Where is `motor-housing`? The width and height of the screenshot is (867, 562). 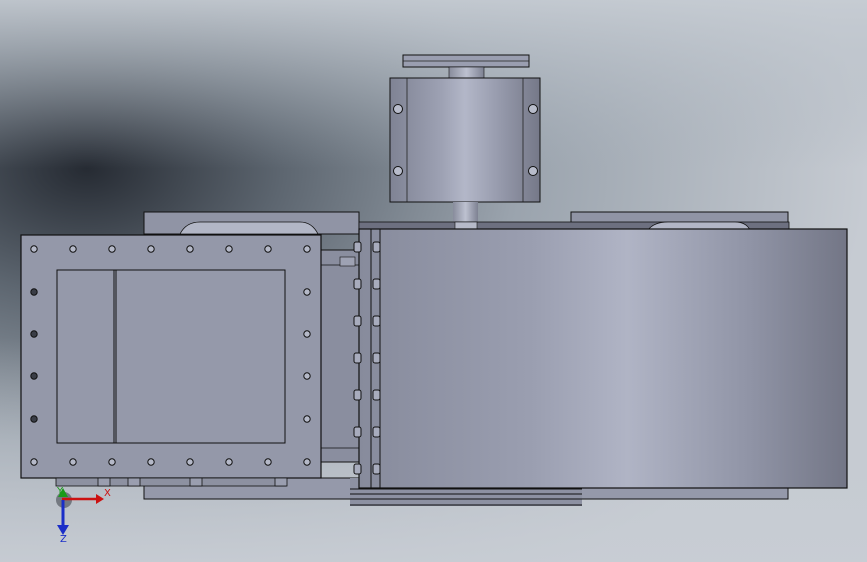 motor-housing is located at coordinates (465, 140).